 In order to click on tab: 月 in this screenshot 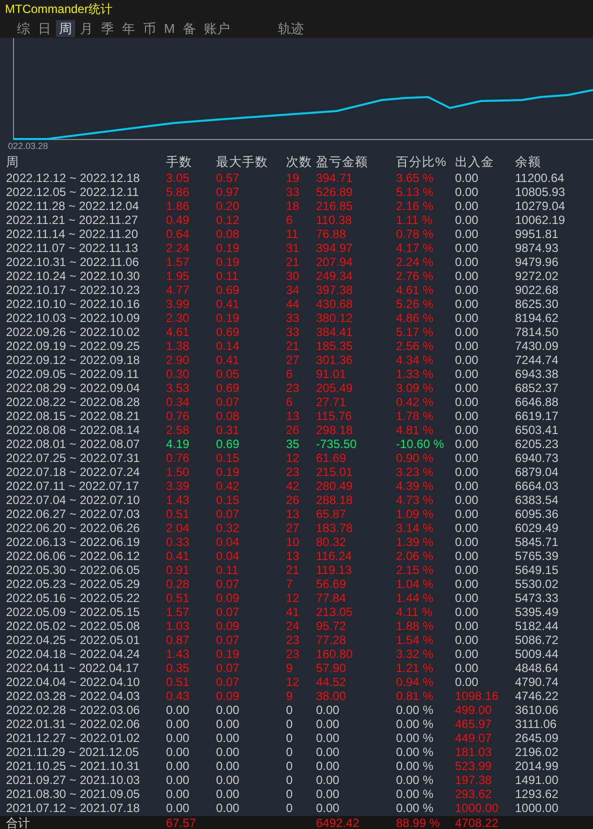, I will do `click(86, 28)`.